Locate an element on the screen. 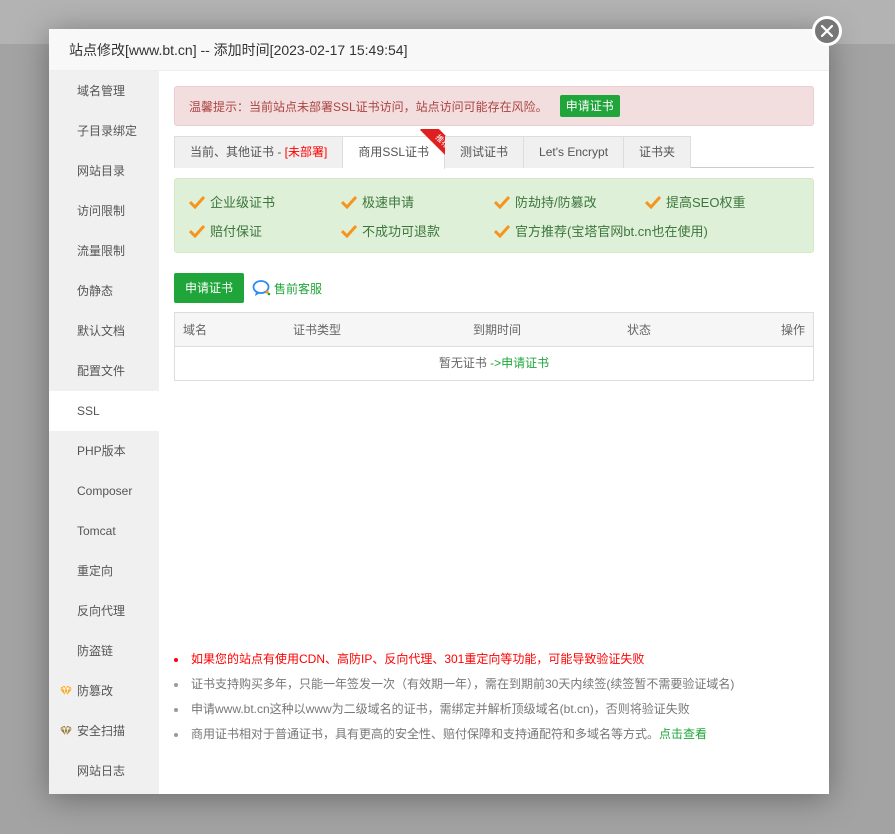 Image resolution: width=895 pixels, height=834 pixels. sidebar-item-label: SSL is located at coordinates (88, 411).